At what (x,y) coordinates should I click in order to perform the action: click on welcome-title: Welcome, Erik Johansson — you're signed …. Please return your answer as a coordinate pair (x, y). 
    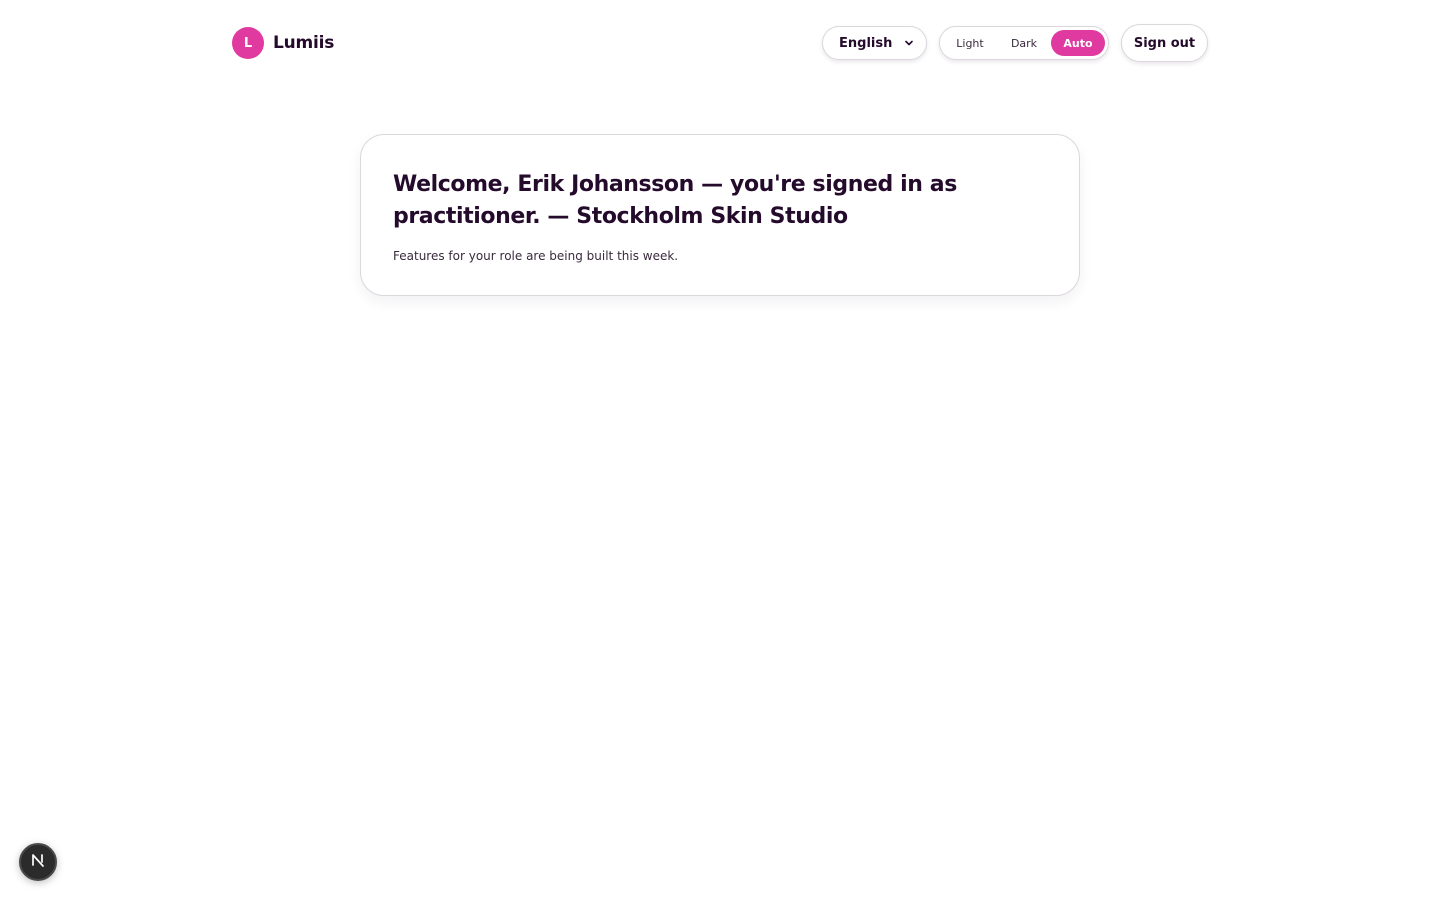
    Looking at the image, I should click on (675, 200).